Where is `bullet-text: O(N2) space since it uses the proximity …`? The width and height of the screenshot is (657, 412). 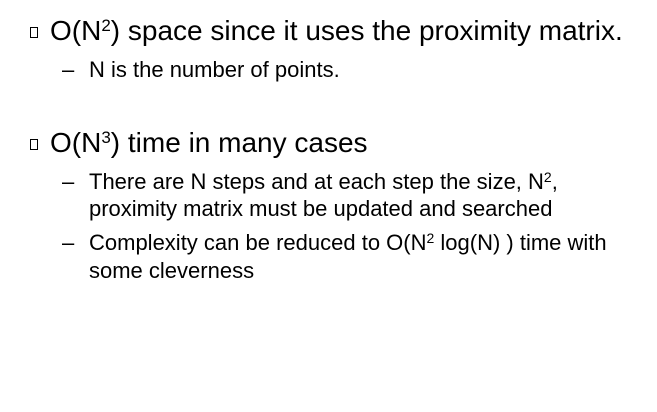 bullet-text: O(N2) space since it uses the proximity … is located at coordinates (336, 30).